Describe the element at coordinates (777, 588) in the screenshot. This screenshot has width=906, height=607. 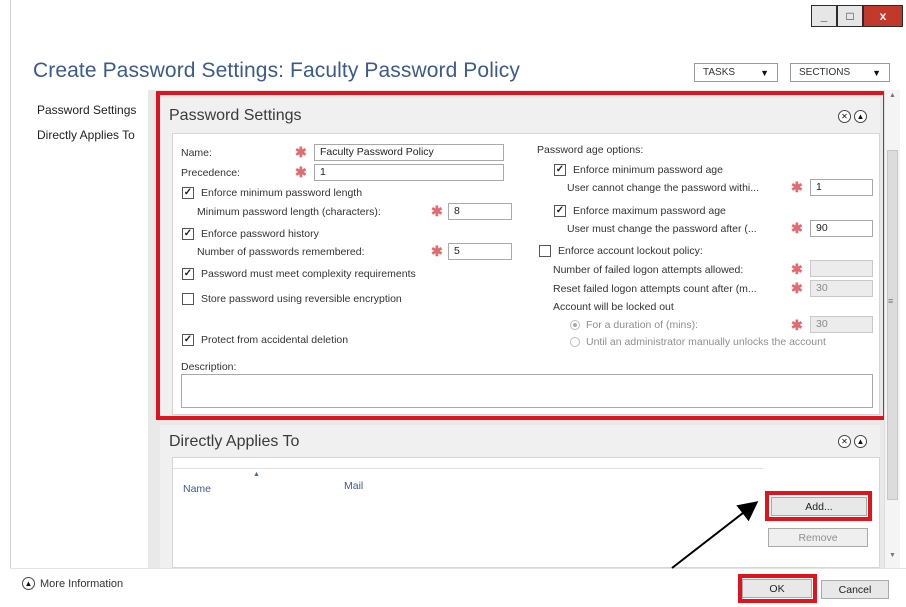
I see `highlight-ok-button` at that location.